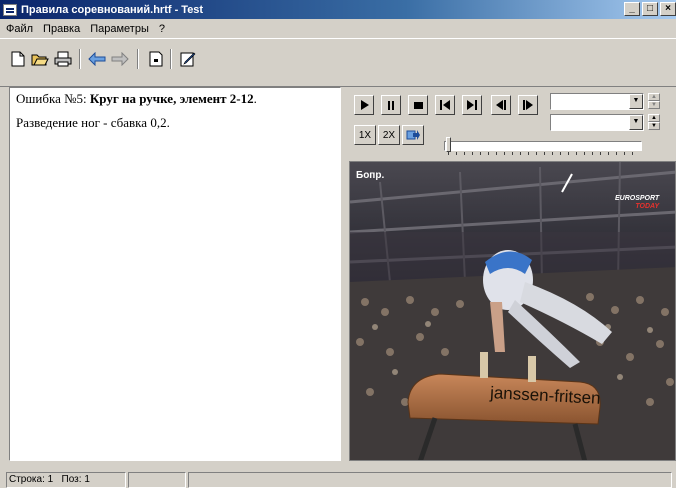 The width and height of the screenshot is (676, 488). Describe the element at coordinates (338, 9) in the screenshot. I see `title-bar: Правила соревнований.hrtf - Test _ □ ×` at that location.